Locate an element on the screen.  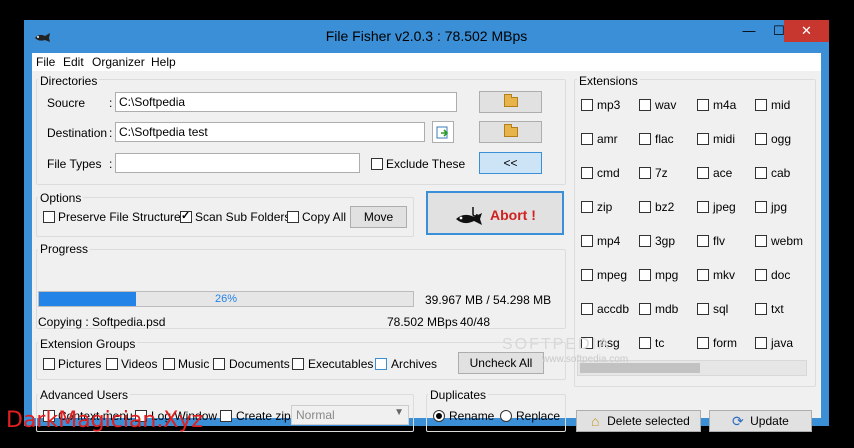
progress-speed: 78.502 MBps is located at coordinates (422, 322).